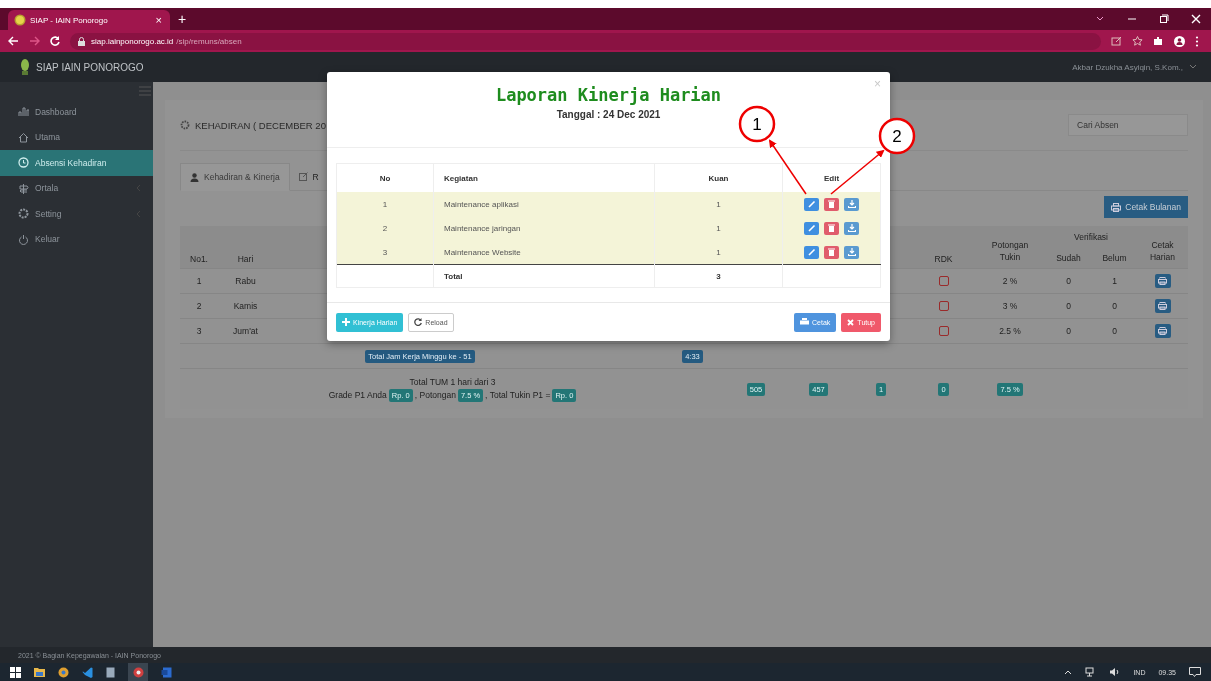 The height and width of the screenshot is (681, 1211). What do you see at coordinates (435, 395) in the screenshot?
I see `summary-label: , Potongan` at bounding box center [435, 395].